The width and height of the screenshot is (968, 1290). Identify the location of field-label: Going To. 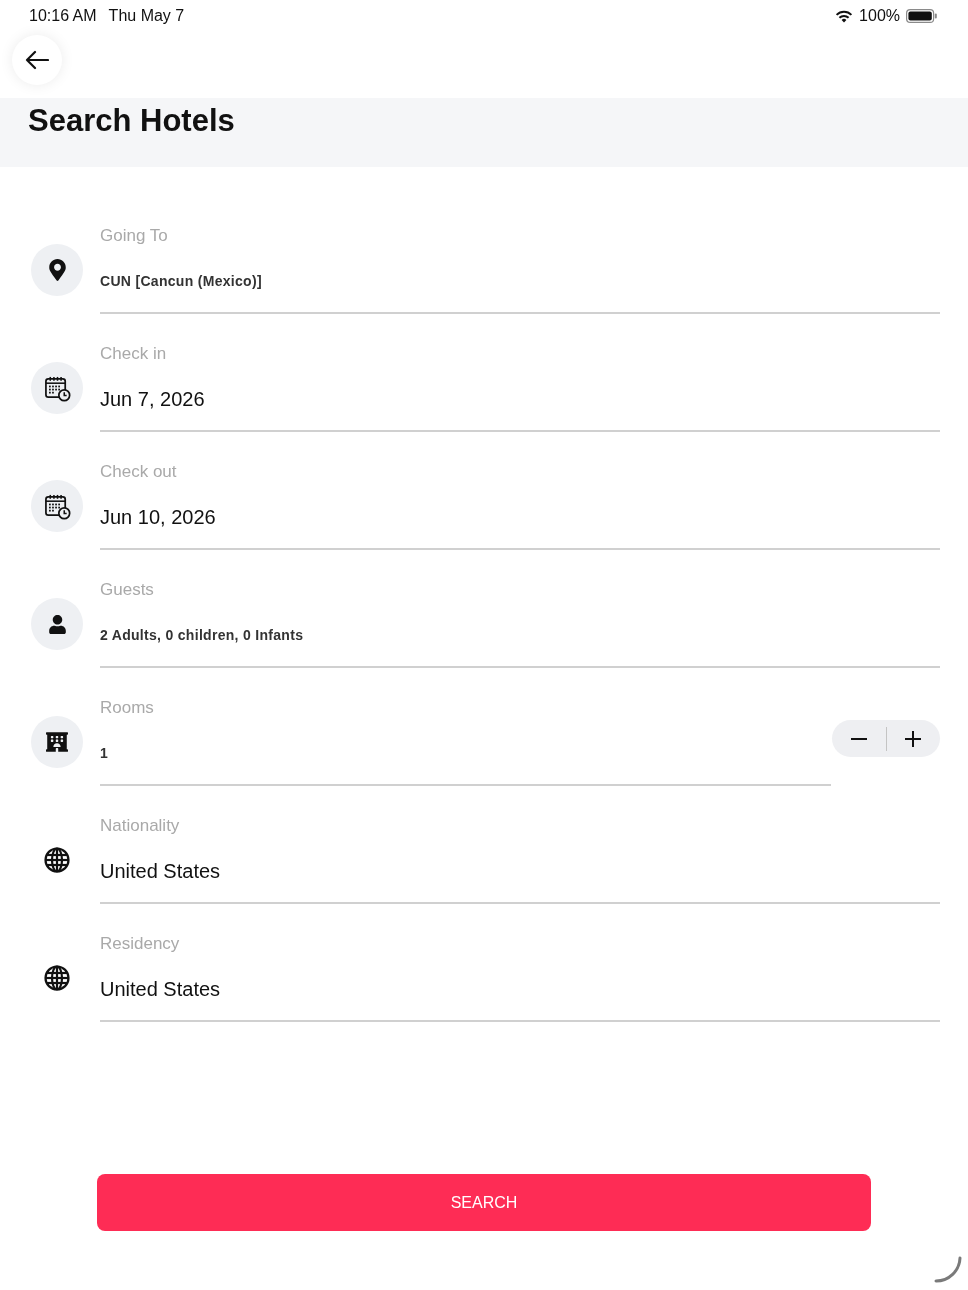
(134, 236).